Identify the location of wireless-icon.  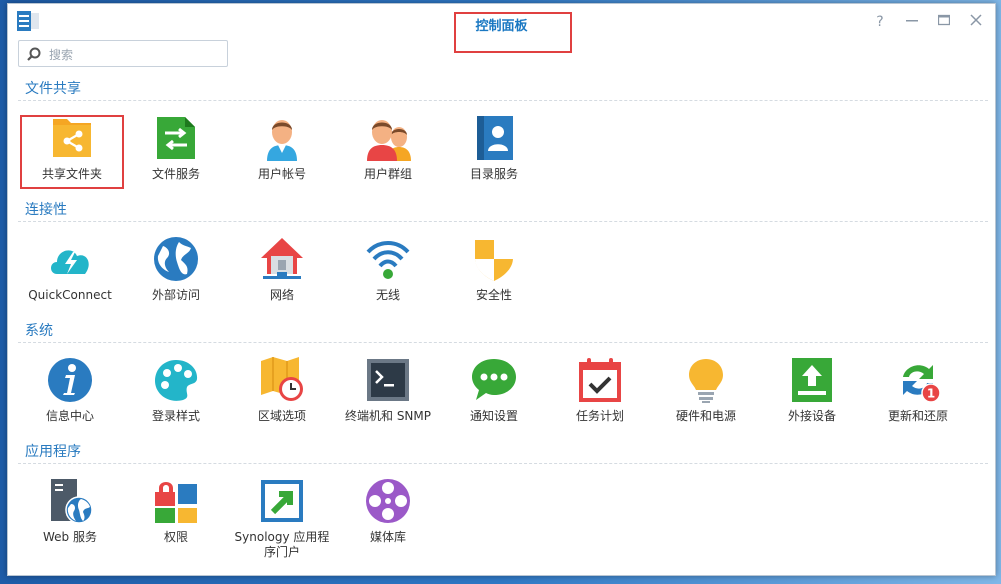
(388, 260).